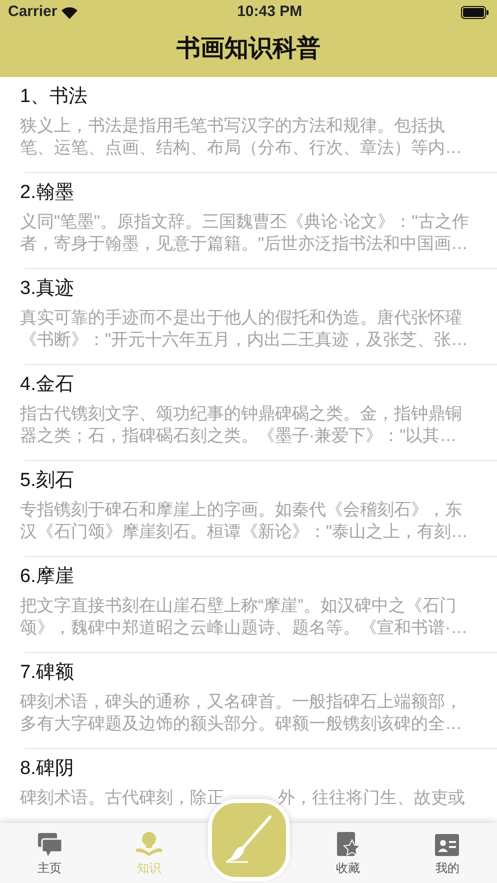  I want to click on tab-item: 我的, so click(447, 853).